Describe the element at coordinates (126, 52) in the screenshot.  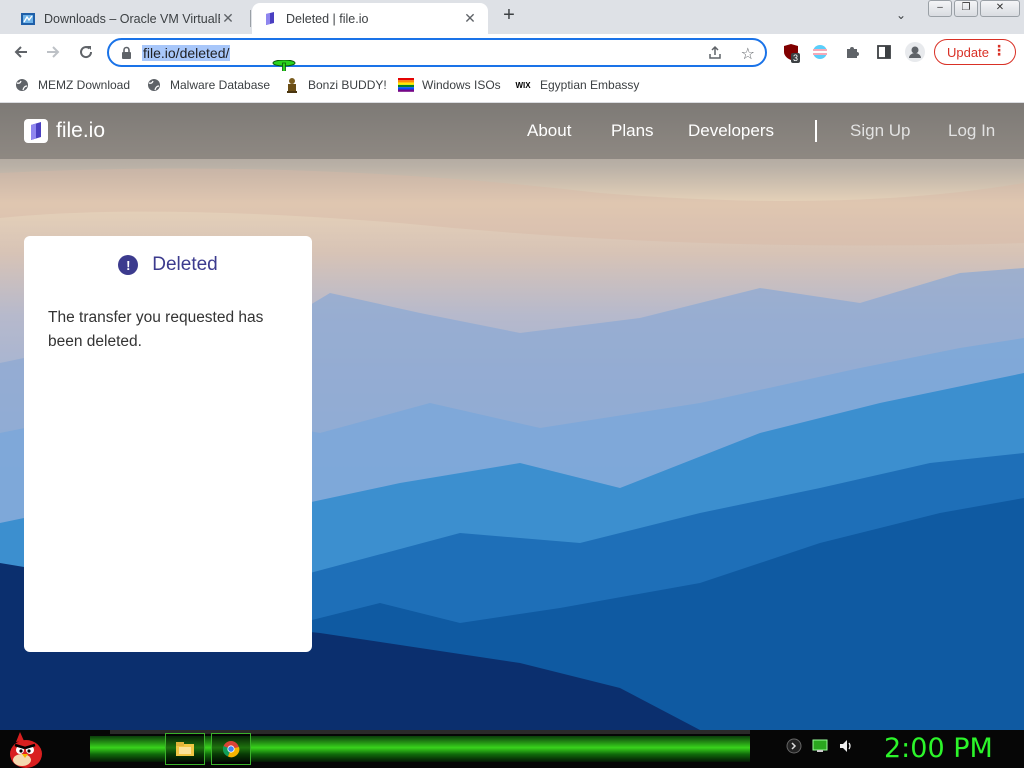
I see `lock-icon` at that location.